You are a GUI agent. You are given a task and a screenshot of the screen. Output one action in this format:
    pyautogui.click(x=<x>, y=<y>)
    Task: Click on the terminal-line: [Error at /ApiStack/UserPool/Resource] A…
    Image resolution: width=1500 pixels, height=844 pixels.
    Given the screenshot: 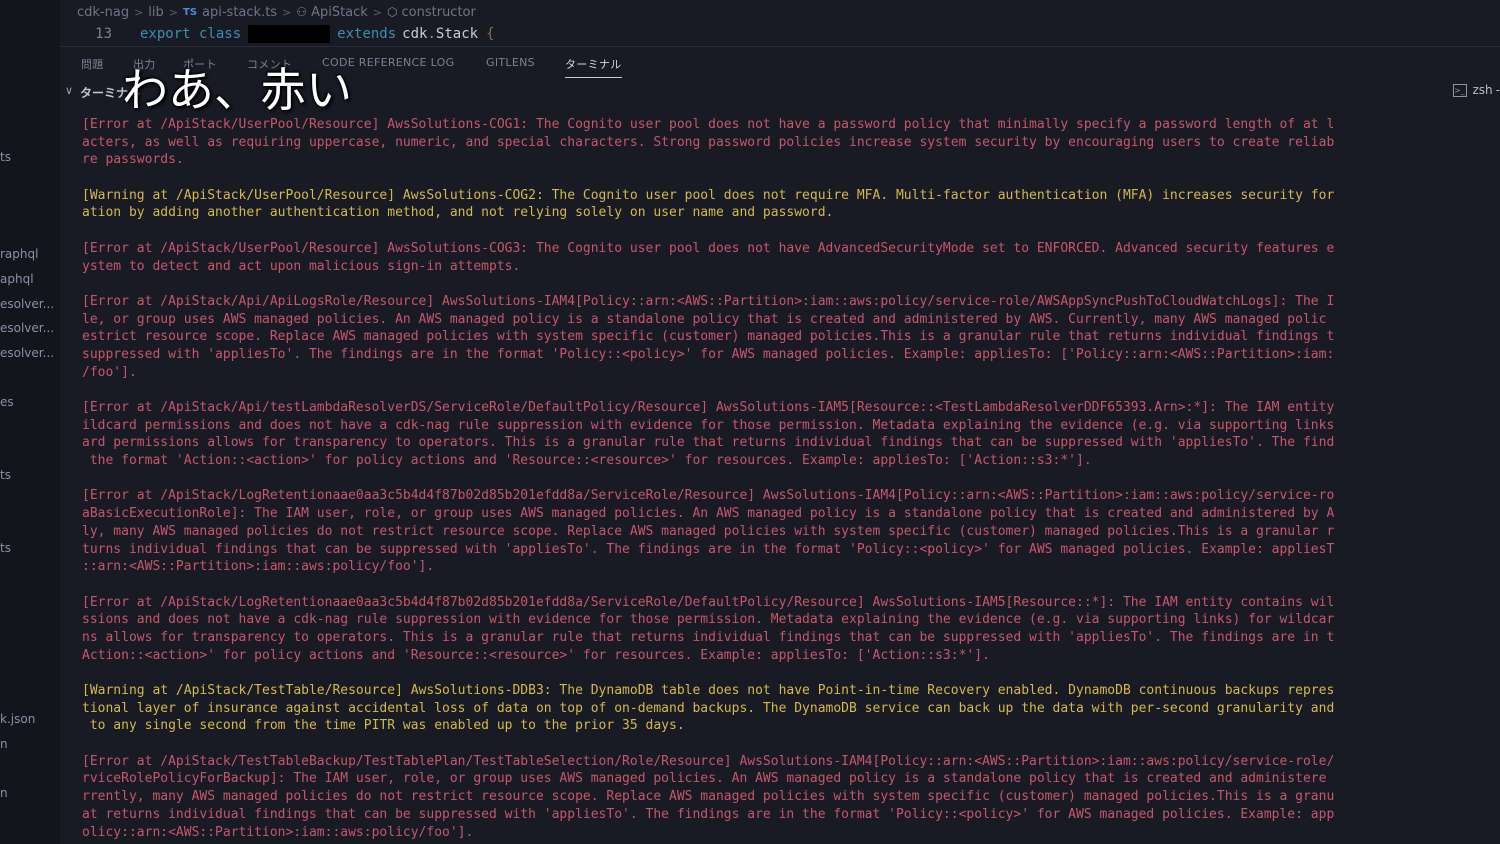 What is the action you would take?
    pyautogui.click(x=708, y=248)
    